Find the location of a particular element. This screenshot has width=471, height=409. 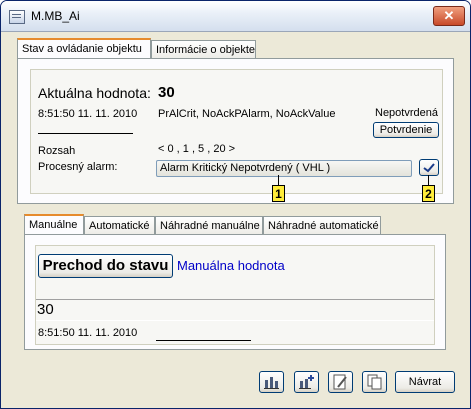

tab-object-info: Informácie o objekte is located at coordinates (203, 49).